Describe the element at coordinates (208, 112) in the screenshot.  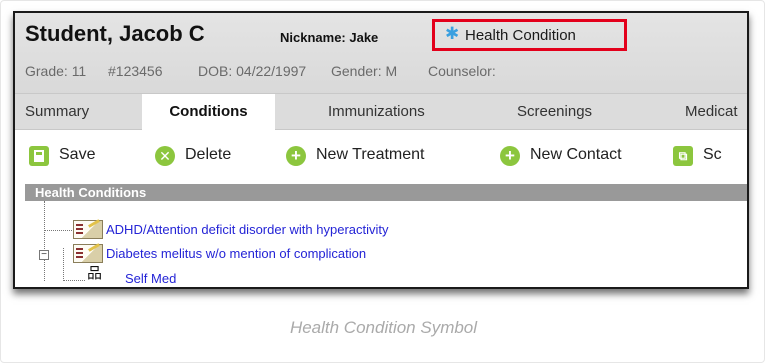
I see `tab-conditions: Conditions` at that location.